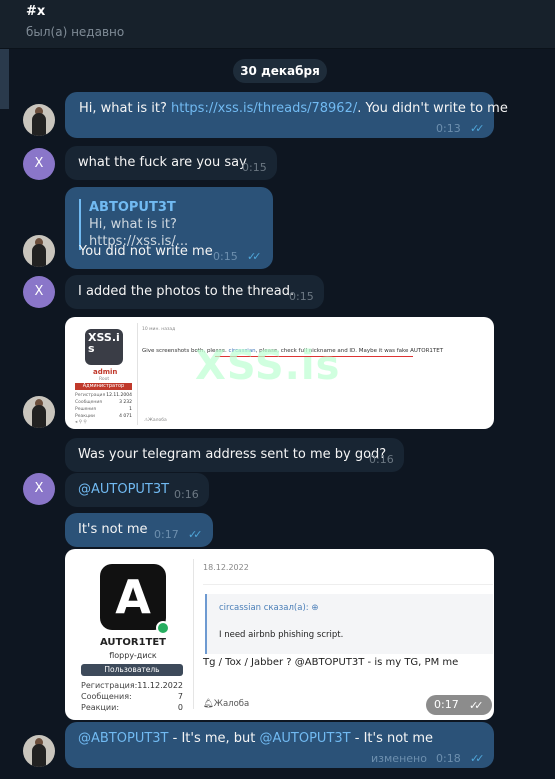  I want to click on quote-text: I need airbnb phishing script., so click(281, 635).